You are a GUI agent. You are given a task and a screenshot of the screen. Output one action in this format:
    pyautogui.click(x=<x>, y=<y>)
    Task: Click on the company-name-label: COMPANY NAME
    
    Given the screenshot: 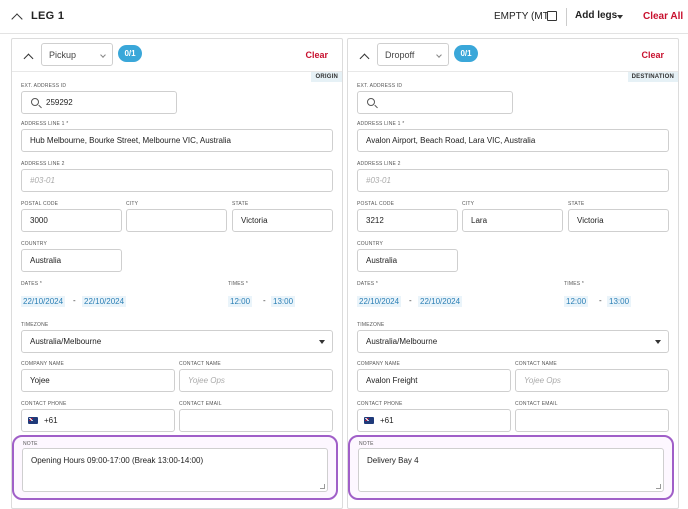 What is the action you would take?
    pyautogui.click(x=379, y=364)
    